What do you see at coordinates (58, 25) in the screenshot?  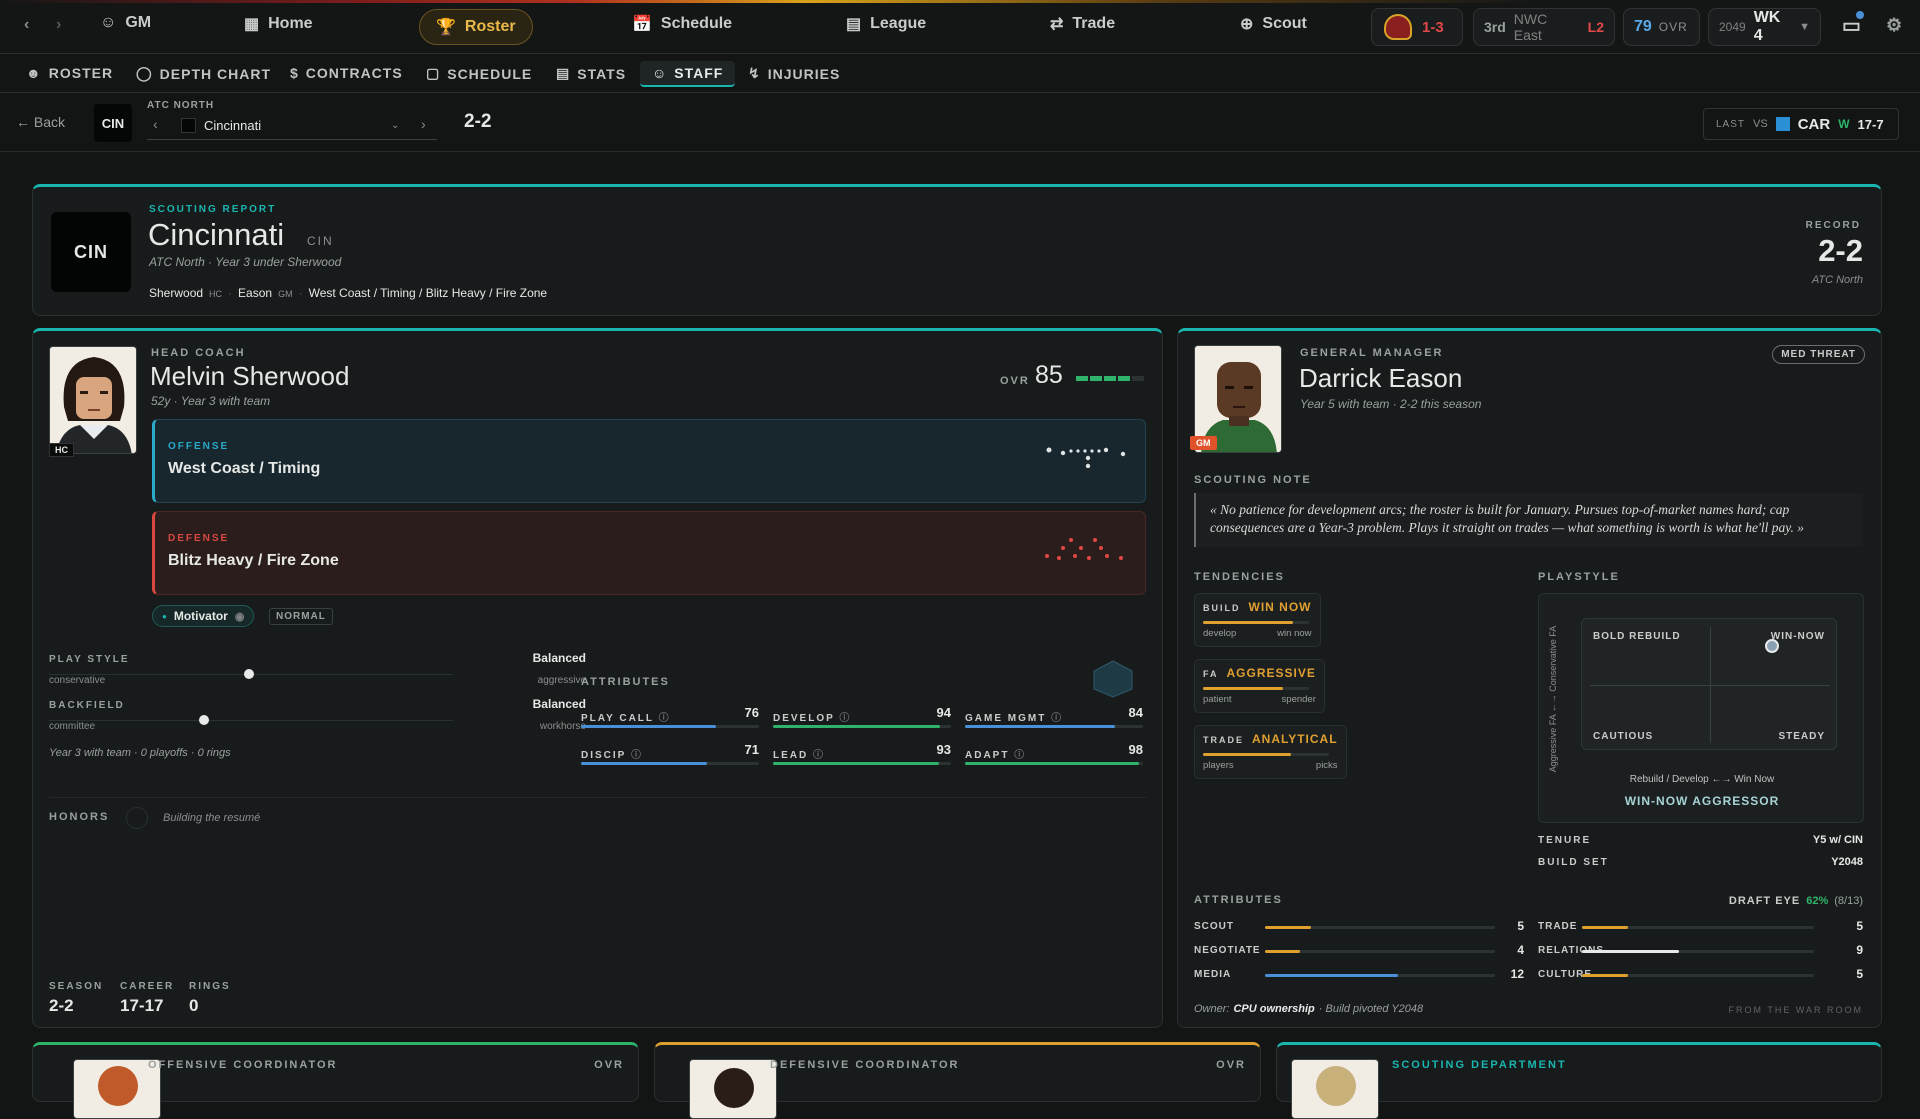 I see `forward-arrow-icon: ›` at bounding box center [58, 25].